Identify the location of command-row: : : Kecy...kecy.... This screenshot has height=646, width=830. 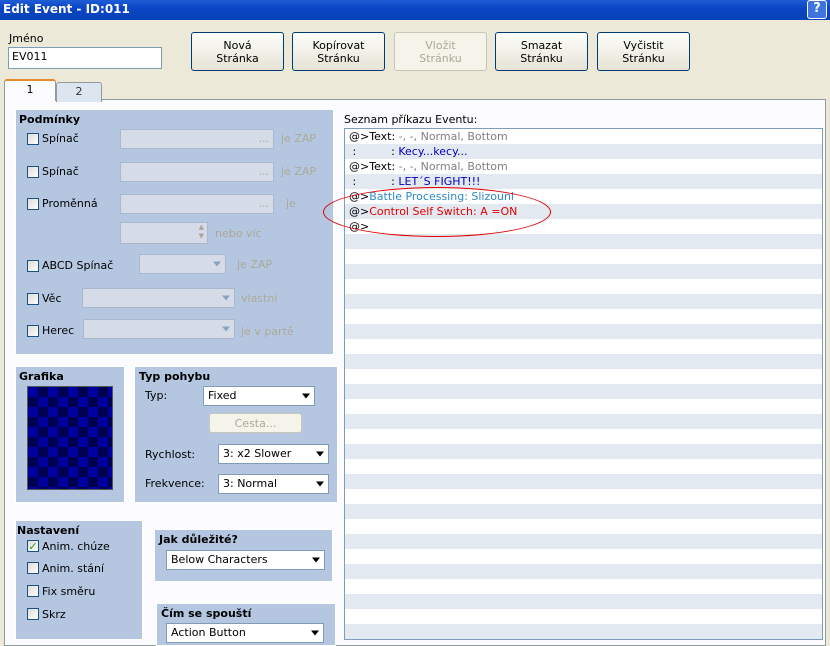
(583, 151).